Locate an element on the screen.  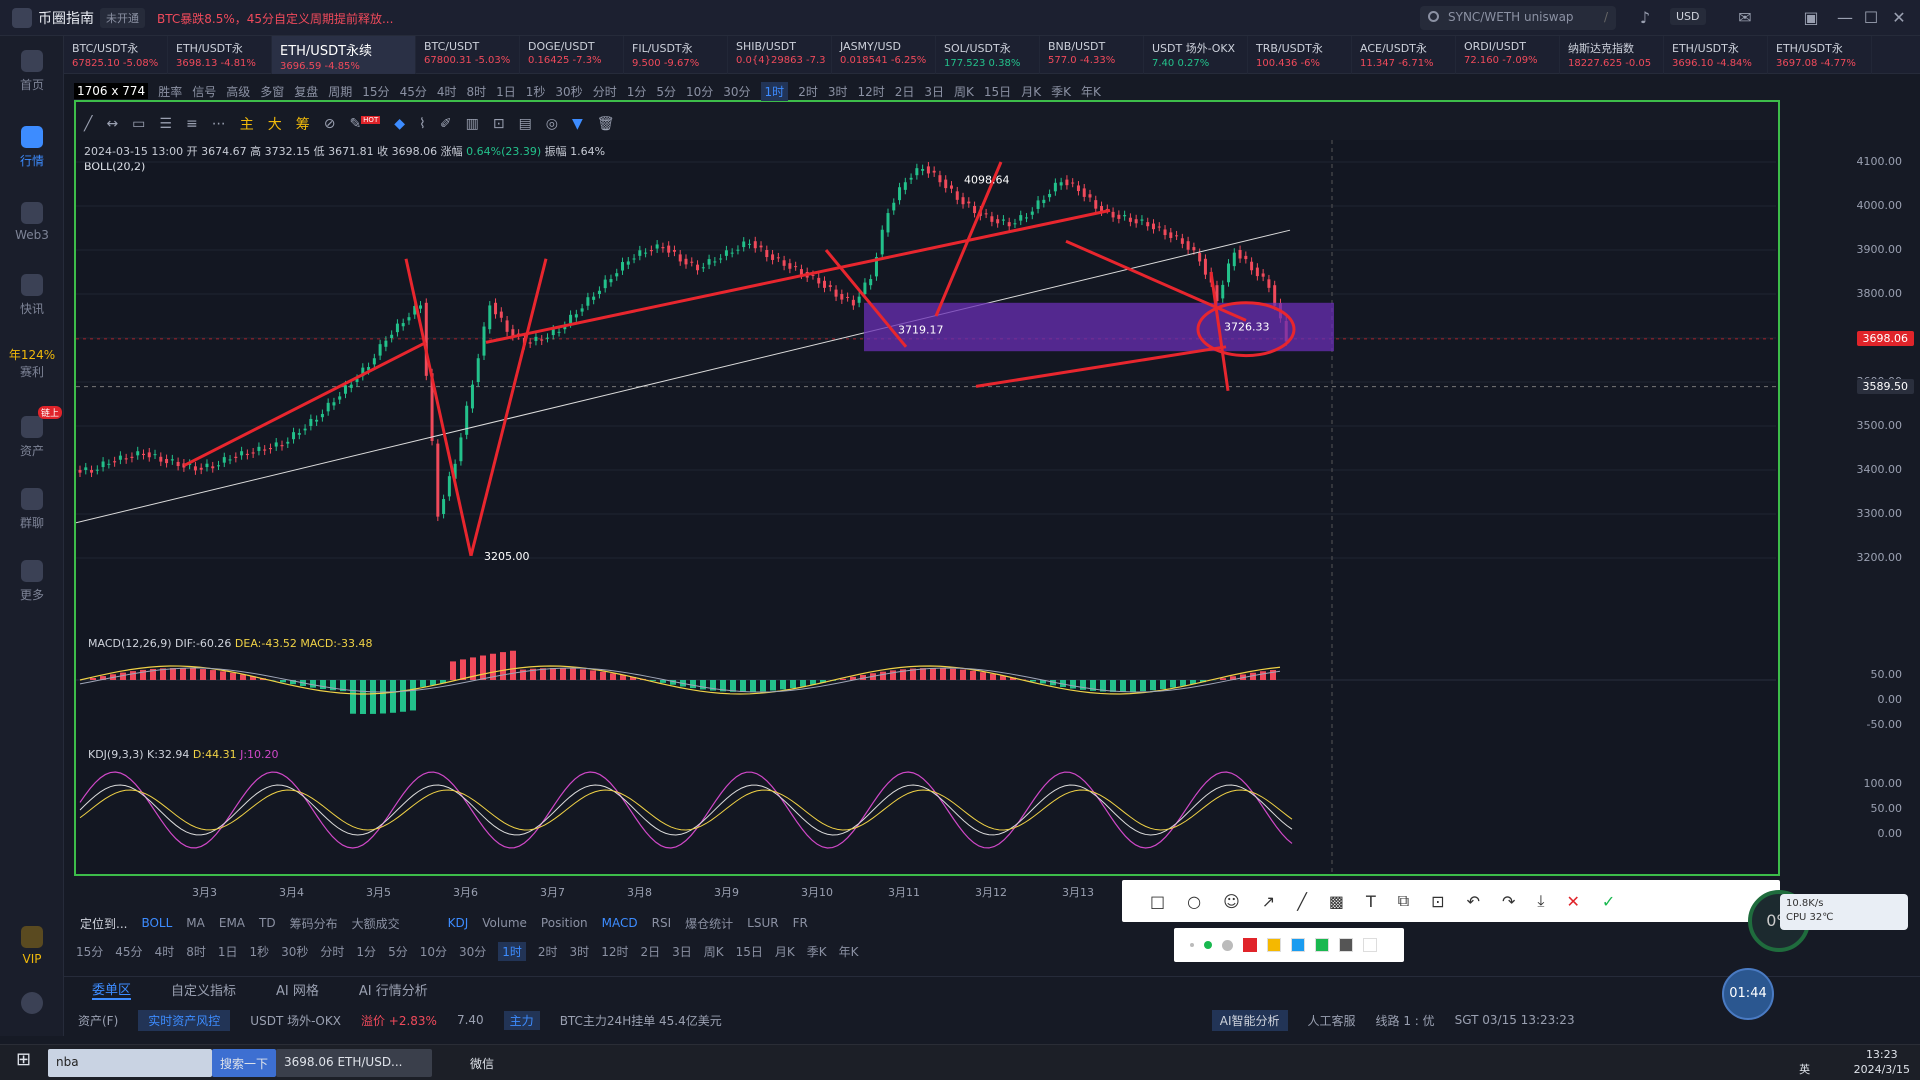
subscription-status: 未开通 is located at coordinates (122, 18).